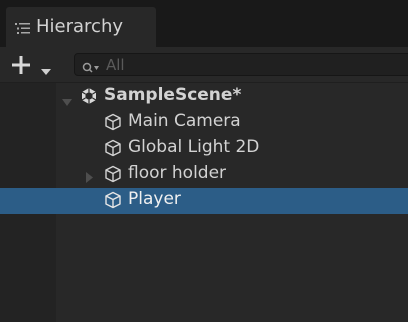 Image resolution: width=408 pixels, height=322 pixels. Describe the element at coordinates (194, 147) in the screenshot. I see `object-name: Global Light 2D` at that location.